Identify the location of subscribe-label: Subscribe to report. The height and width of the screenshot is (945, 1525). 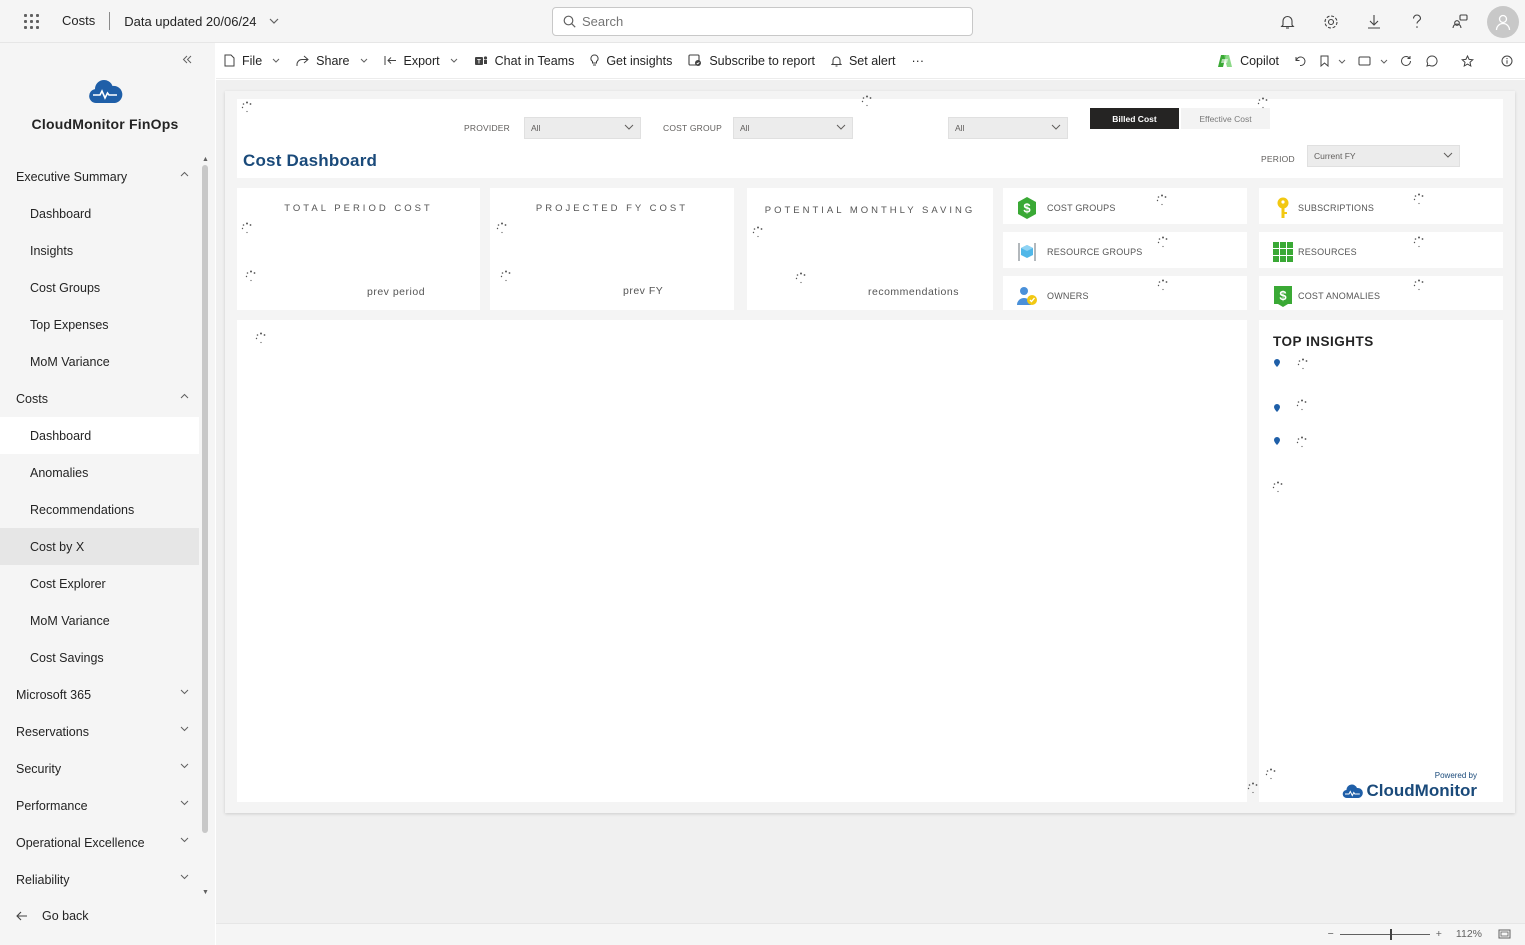
(762, 60).